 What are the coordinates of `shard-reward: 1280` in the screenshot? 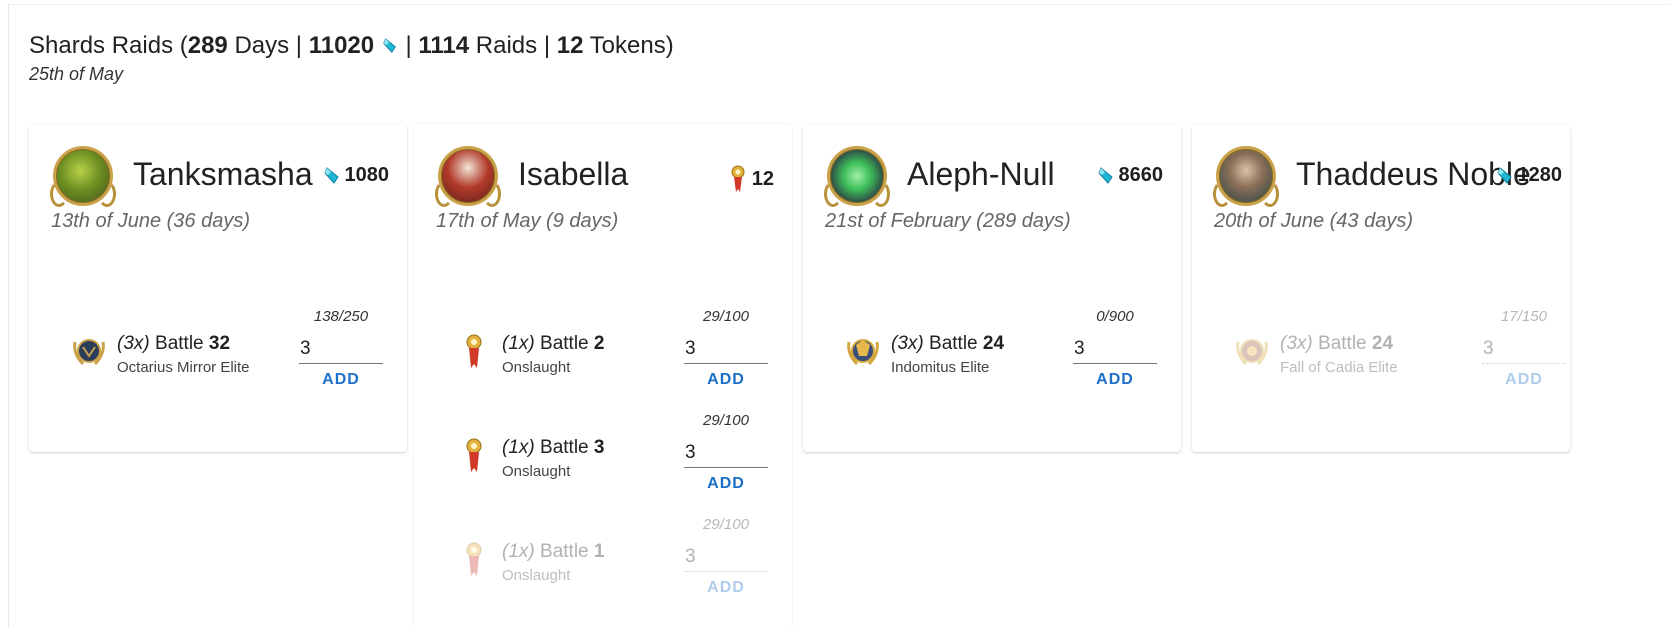 It's located at (1529, 175).